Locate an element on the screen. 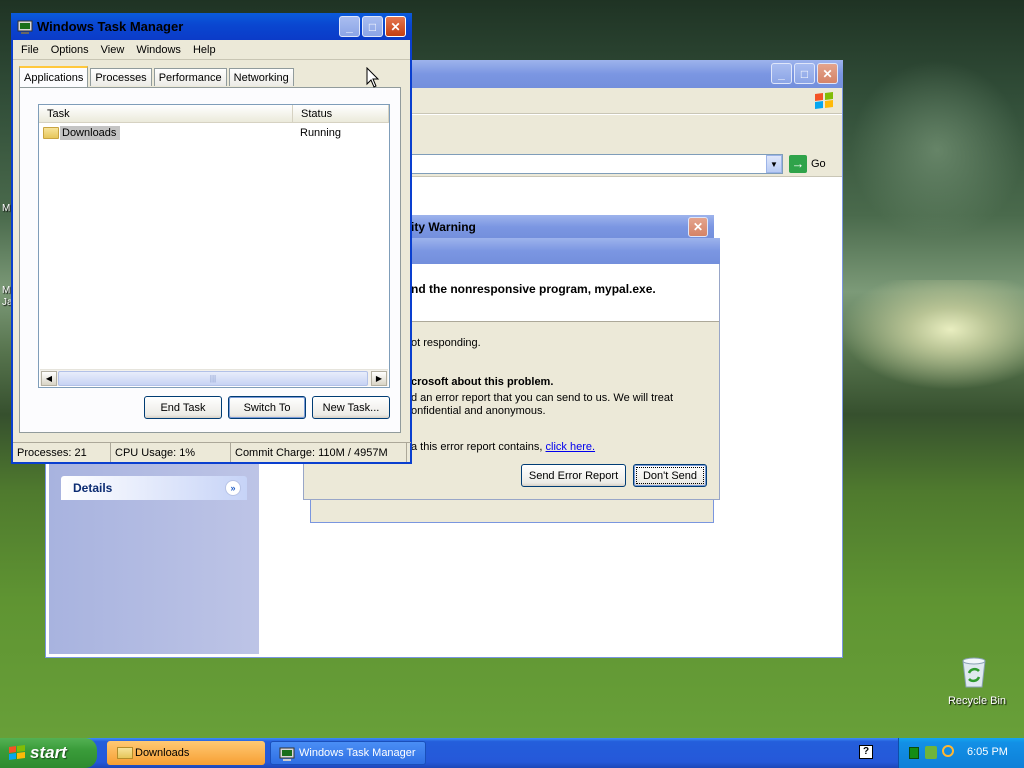  menu-windows: Windows is located at coordinates (158, 50).